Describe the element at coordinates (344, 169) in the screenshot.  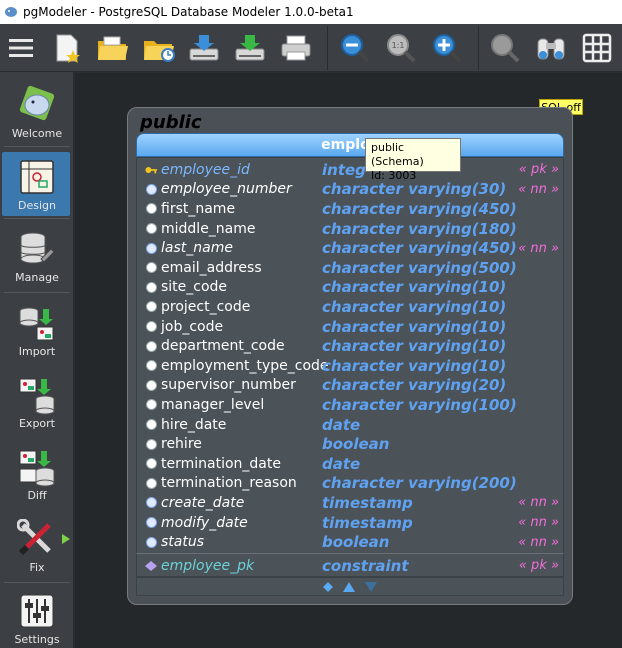
I see `column-type: integ` at that location.